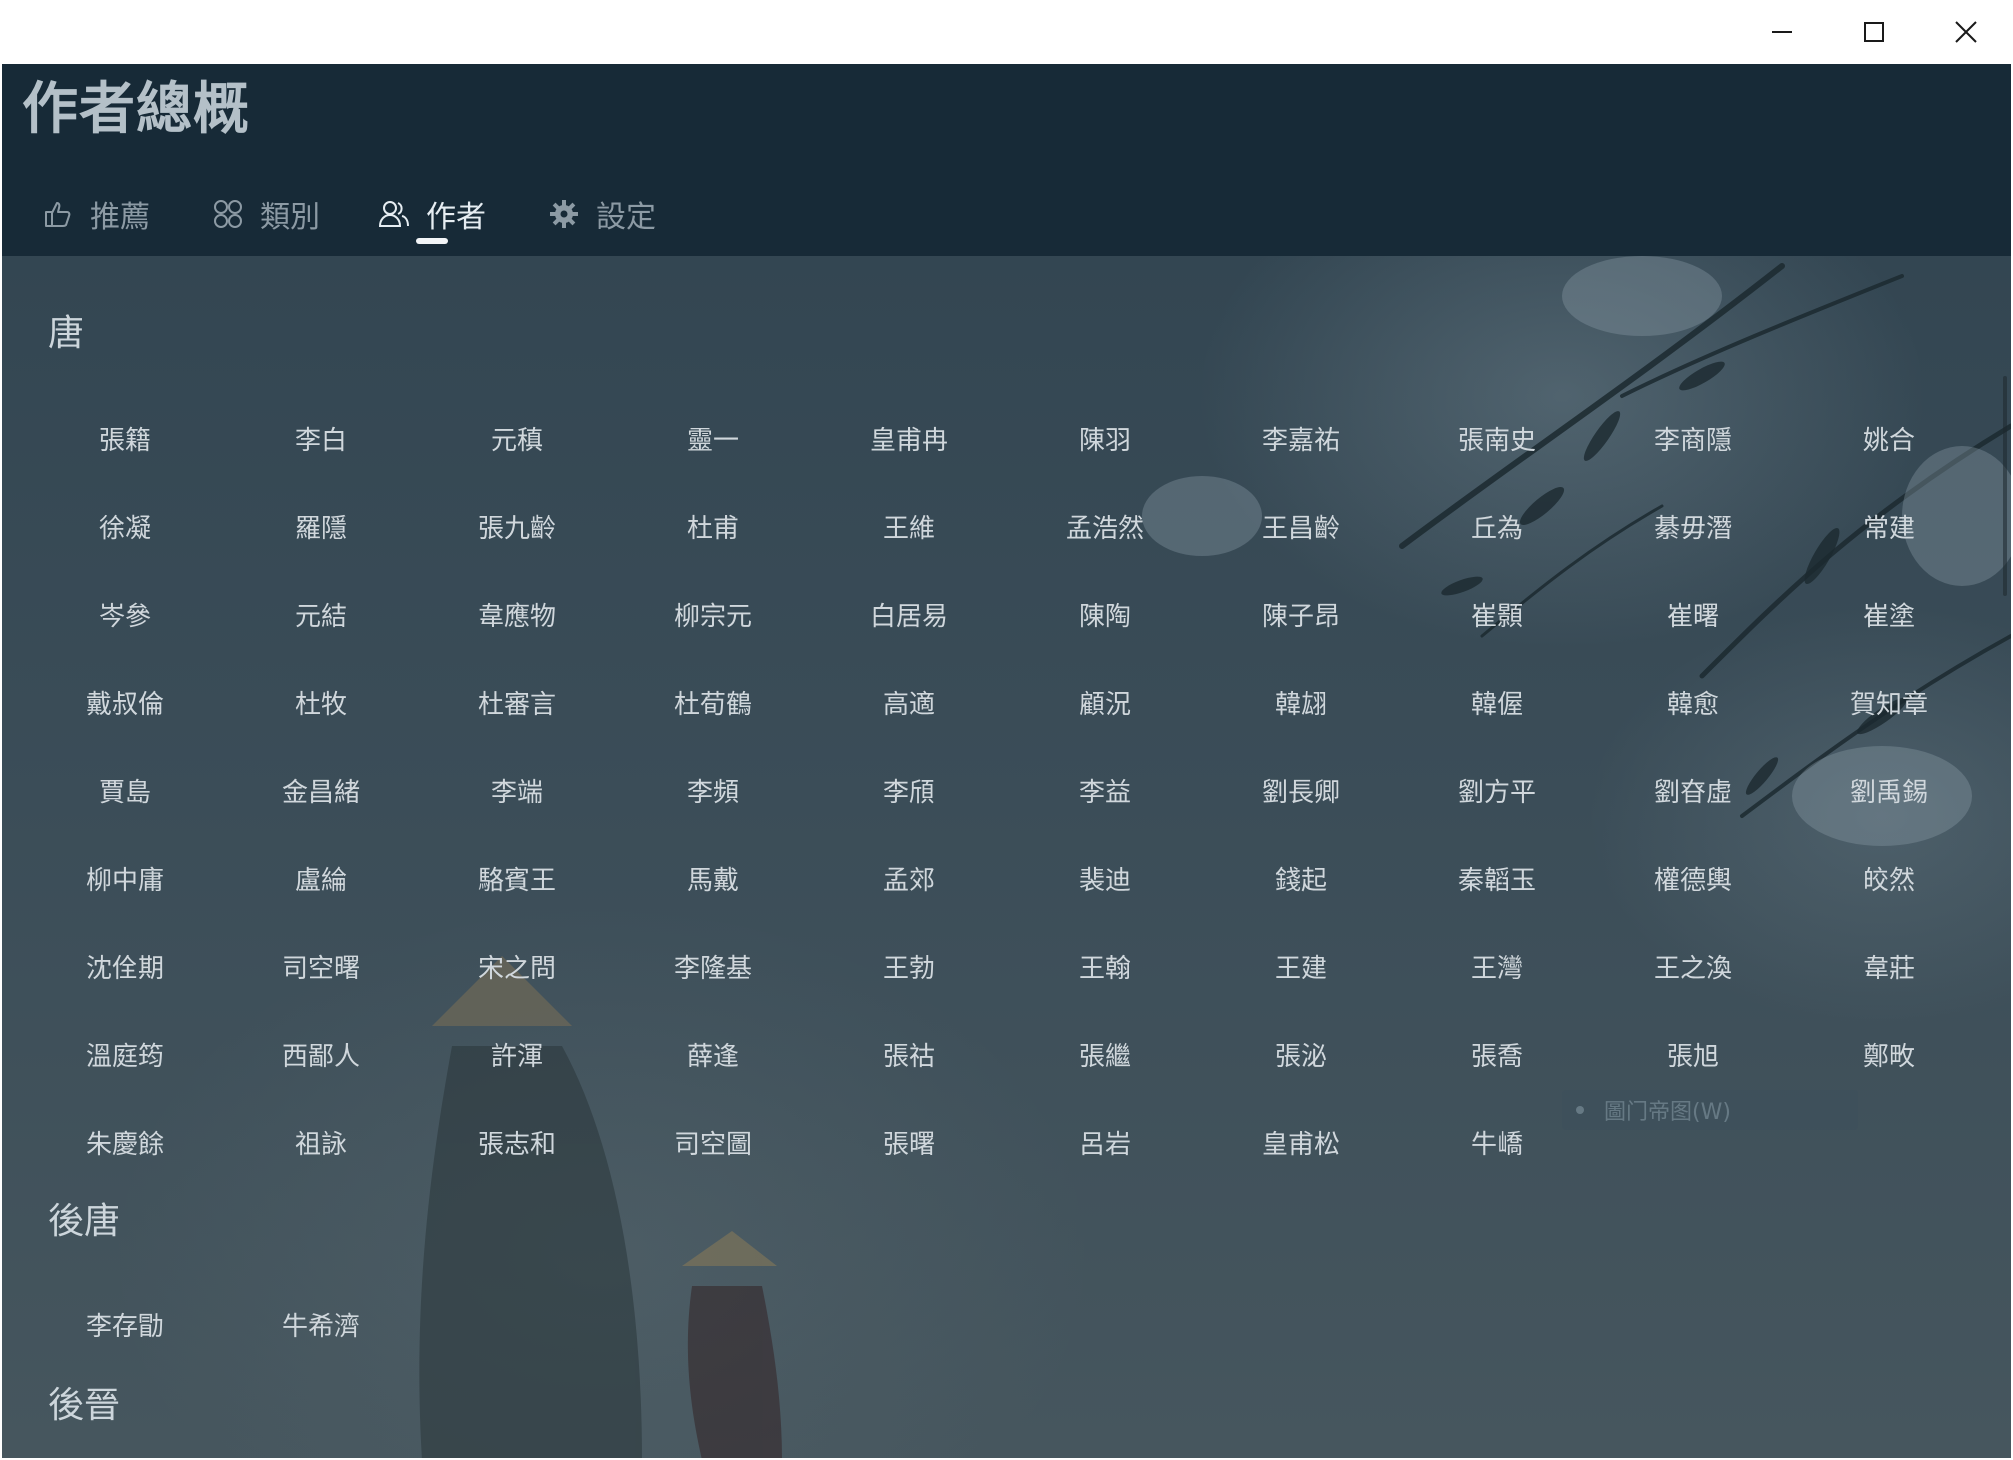  What do you see at coordinates (713, 702) in the screenshot?
I see `author-item: 杜荀鶴` at bounding box center [713, 702].